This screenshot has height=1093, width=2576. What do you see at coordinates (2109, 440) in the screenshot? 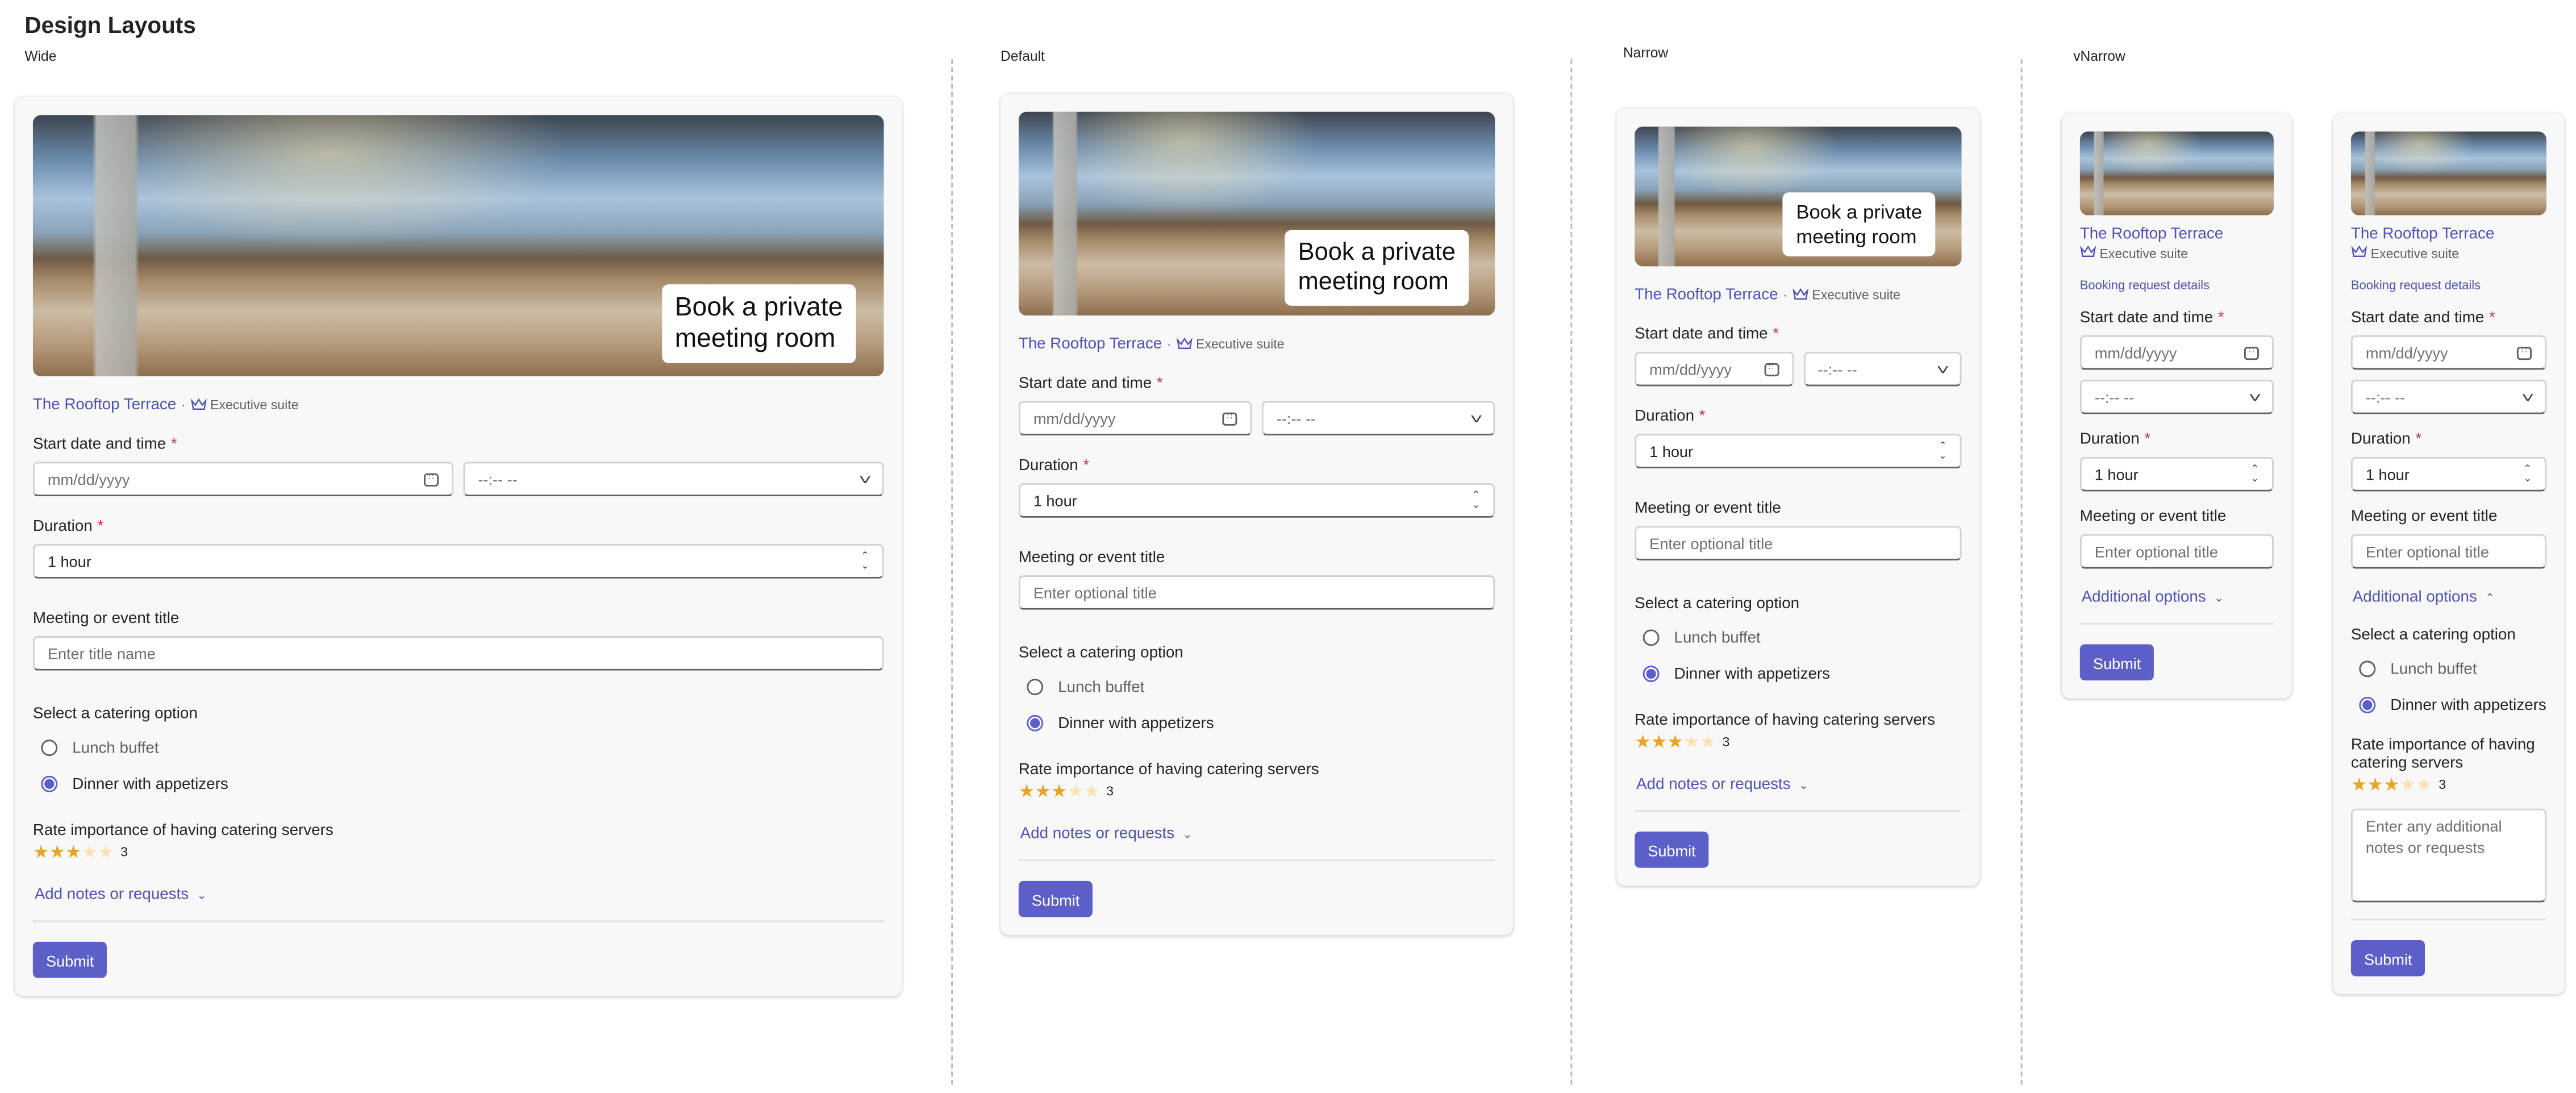
I see `duration-label-text: Duration` at bounding box center [2109, 440].